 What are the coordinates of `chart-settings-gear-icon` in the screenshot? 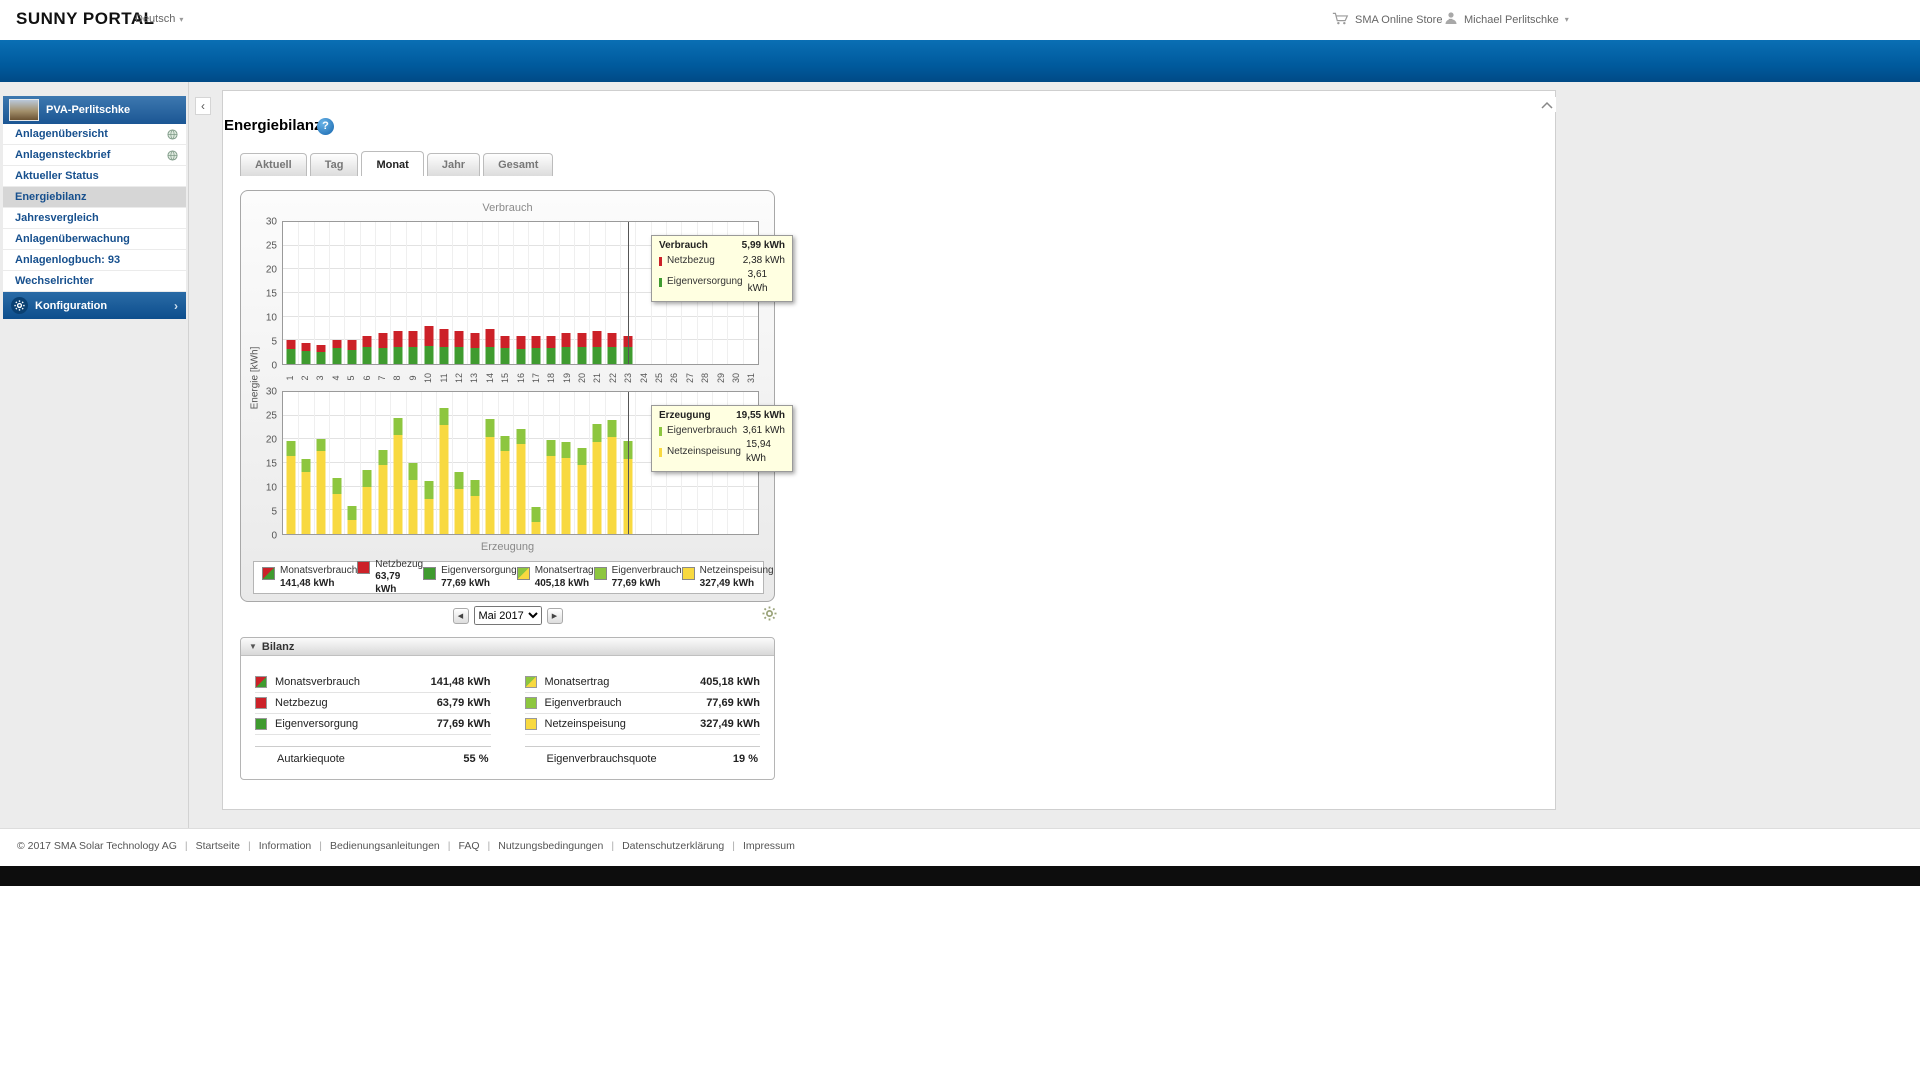 It's located at (769, 613).